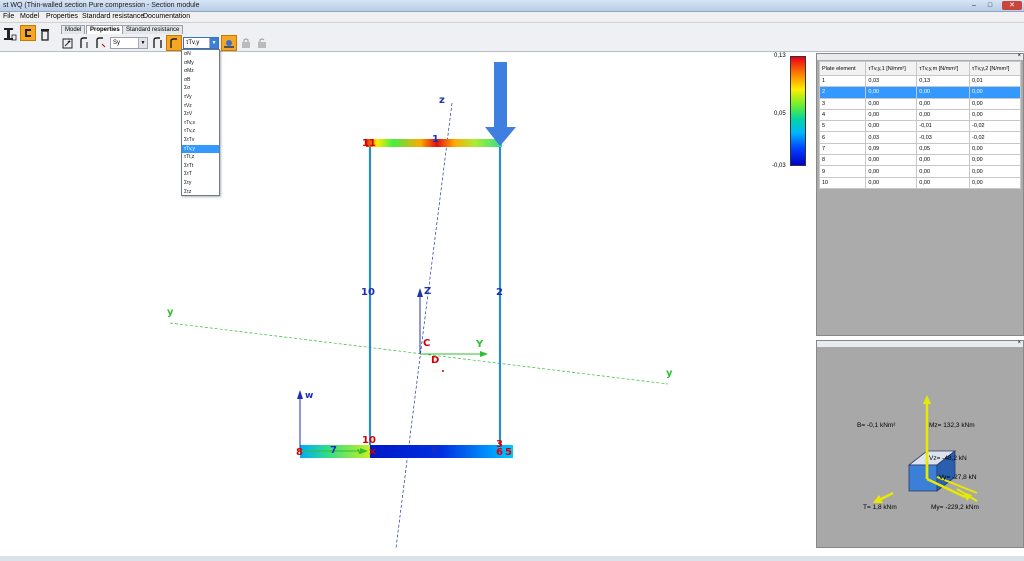  Describe the element at coordinates (842, 171) in the screenshot. I see `table-cell: 9` at that location.